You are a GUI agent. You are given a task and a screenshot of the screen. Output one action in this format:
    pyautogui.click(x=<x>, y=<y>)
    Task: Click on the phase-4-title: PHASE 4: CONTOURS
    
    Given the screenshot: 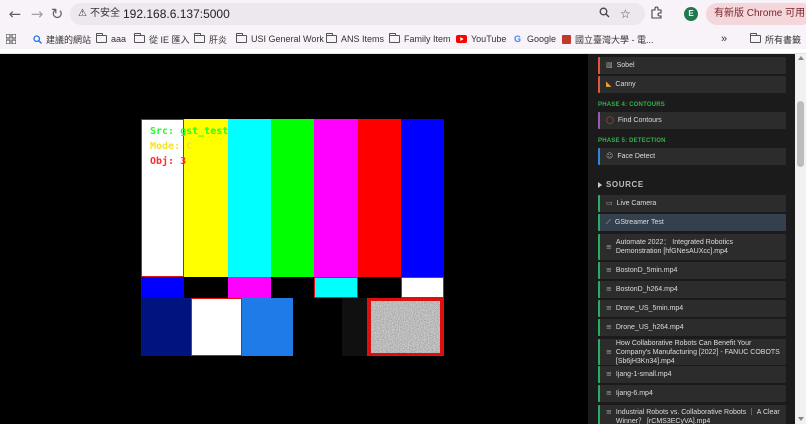 What is the action you would take?
    pyautogui.click(x=631, y=105)
    